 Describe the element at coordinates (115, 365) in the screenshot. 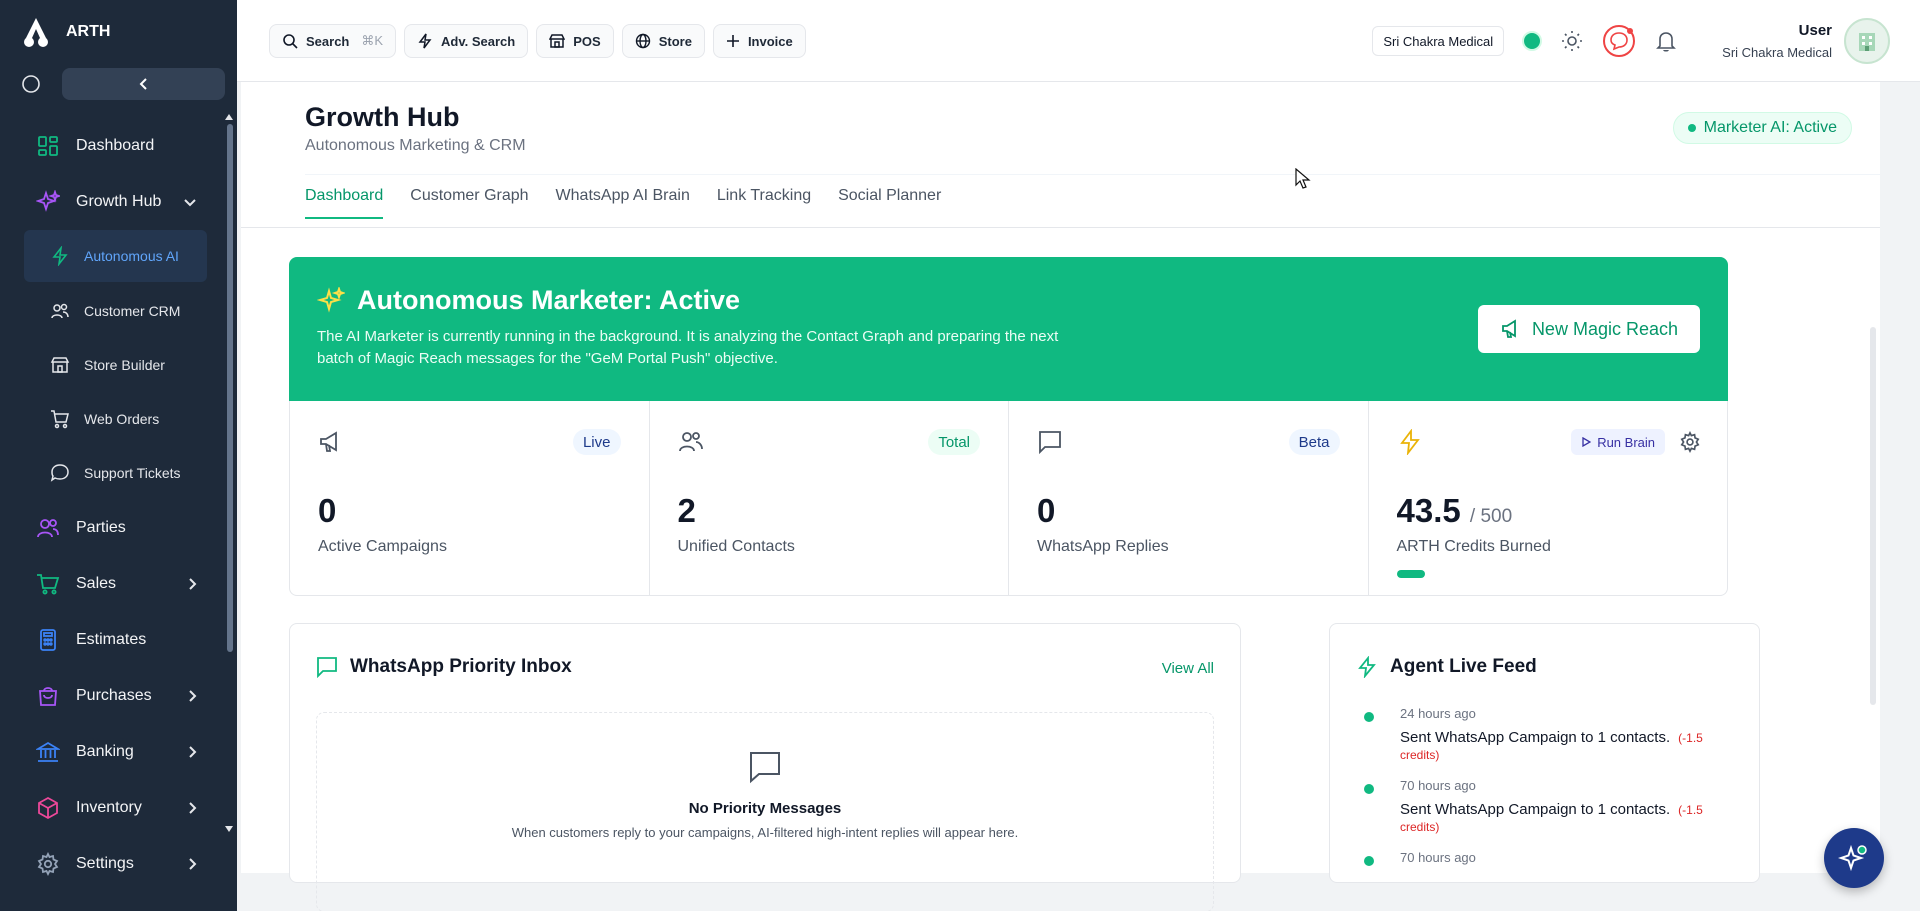

I see `sidebar-subitem-store-builder: Store Builder` at that location.